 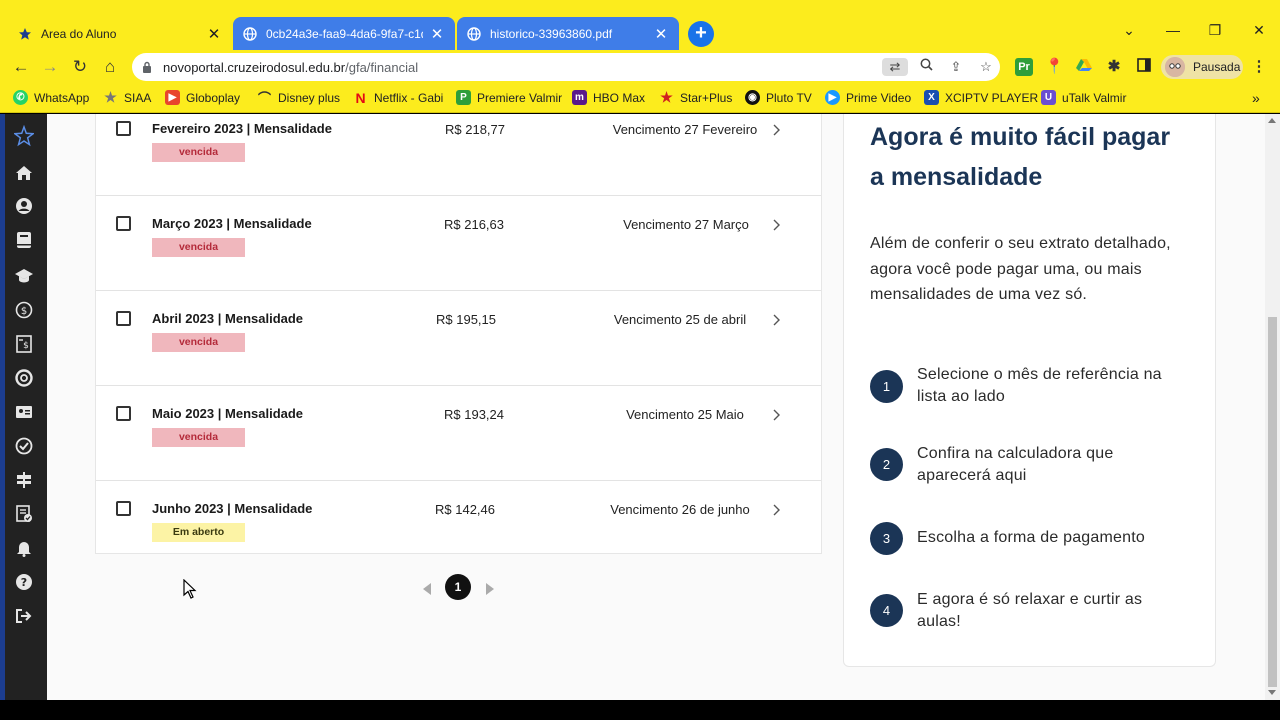 I want to click on tab-title: Area do Aluno, so click(x=79, y=33).